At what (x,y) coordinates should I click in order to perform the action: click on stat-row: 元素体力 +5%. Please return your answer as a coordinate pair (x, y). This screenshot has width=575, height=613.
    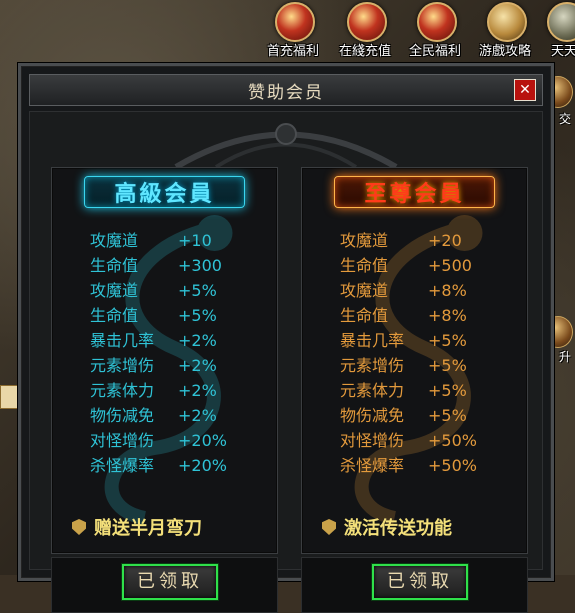
    Looking at the image, I should click on (403, 390).